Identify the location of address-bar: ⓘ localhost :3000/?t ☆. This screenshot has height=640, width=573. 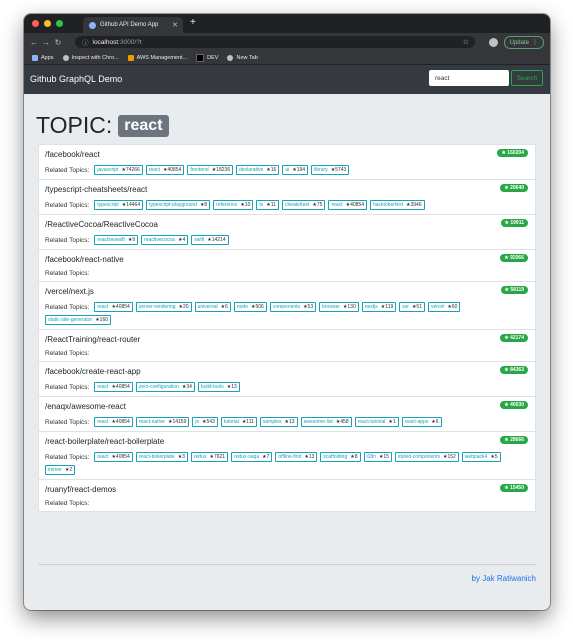
(275, 42).